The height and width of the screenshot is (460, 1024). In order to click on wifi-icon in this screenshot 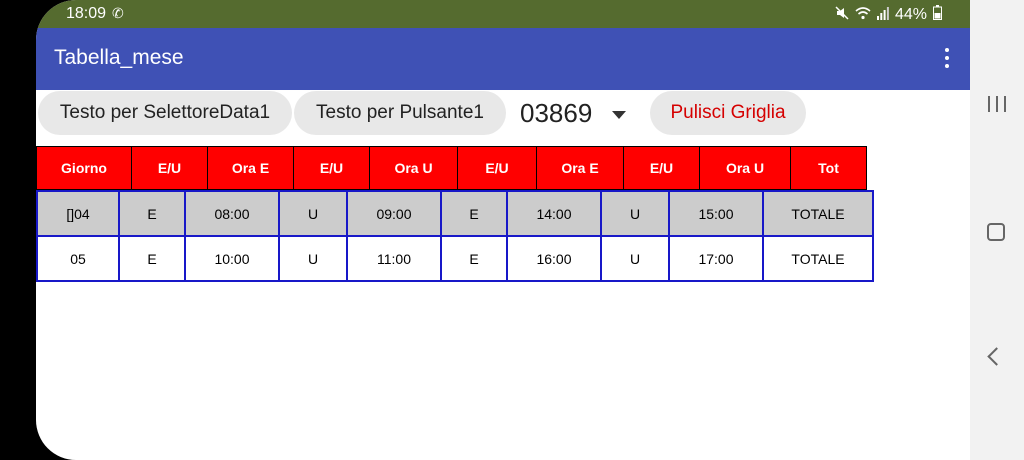, I will do `click(863, 15)`.